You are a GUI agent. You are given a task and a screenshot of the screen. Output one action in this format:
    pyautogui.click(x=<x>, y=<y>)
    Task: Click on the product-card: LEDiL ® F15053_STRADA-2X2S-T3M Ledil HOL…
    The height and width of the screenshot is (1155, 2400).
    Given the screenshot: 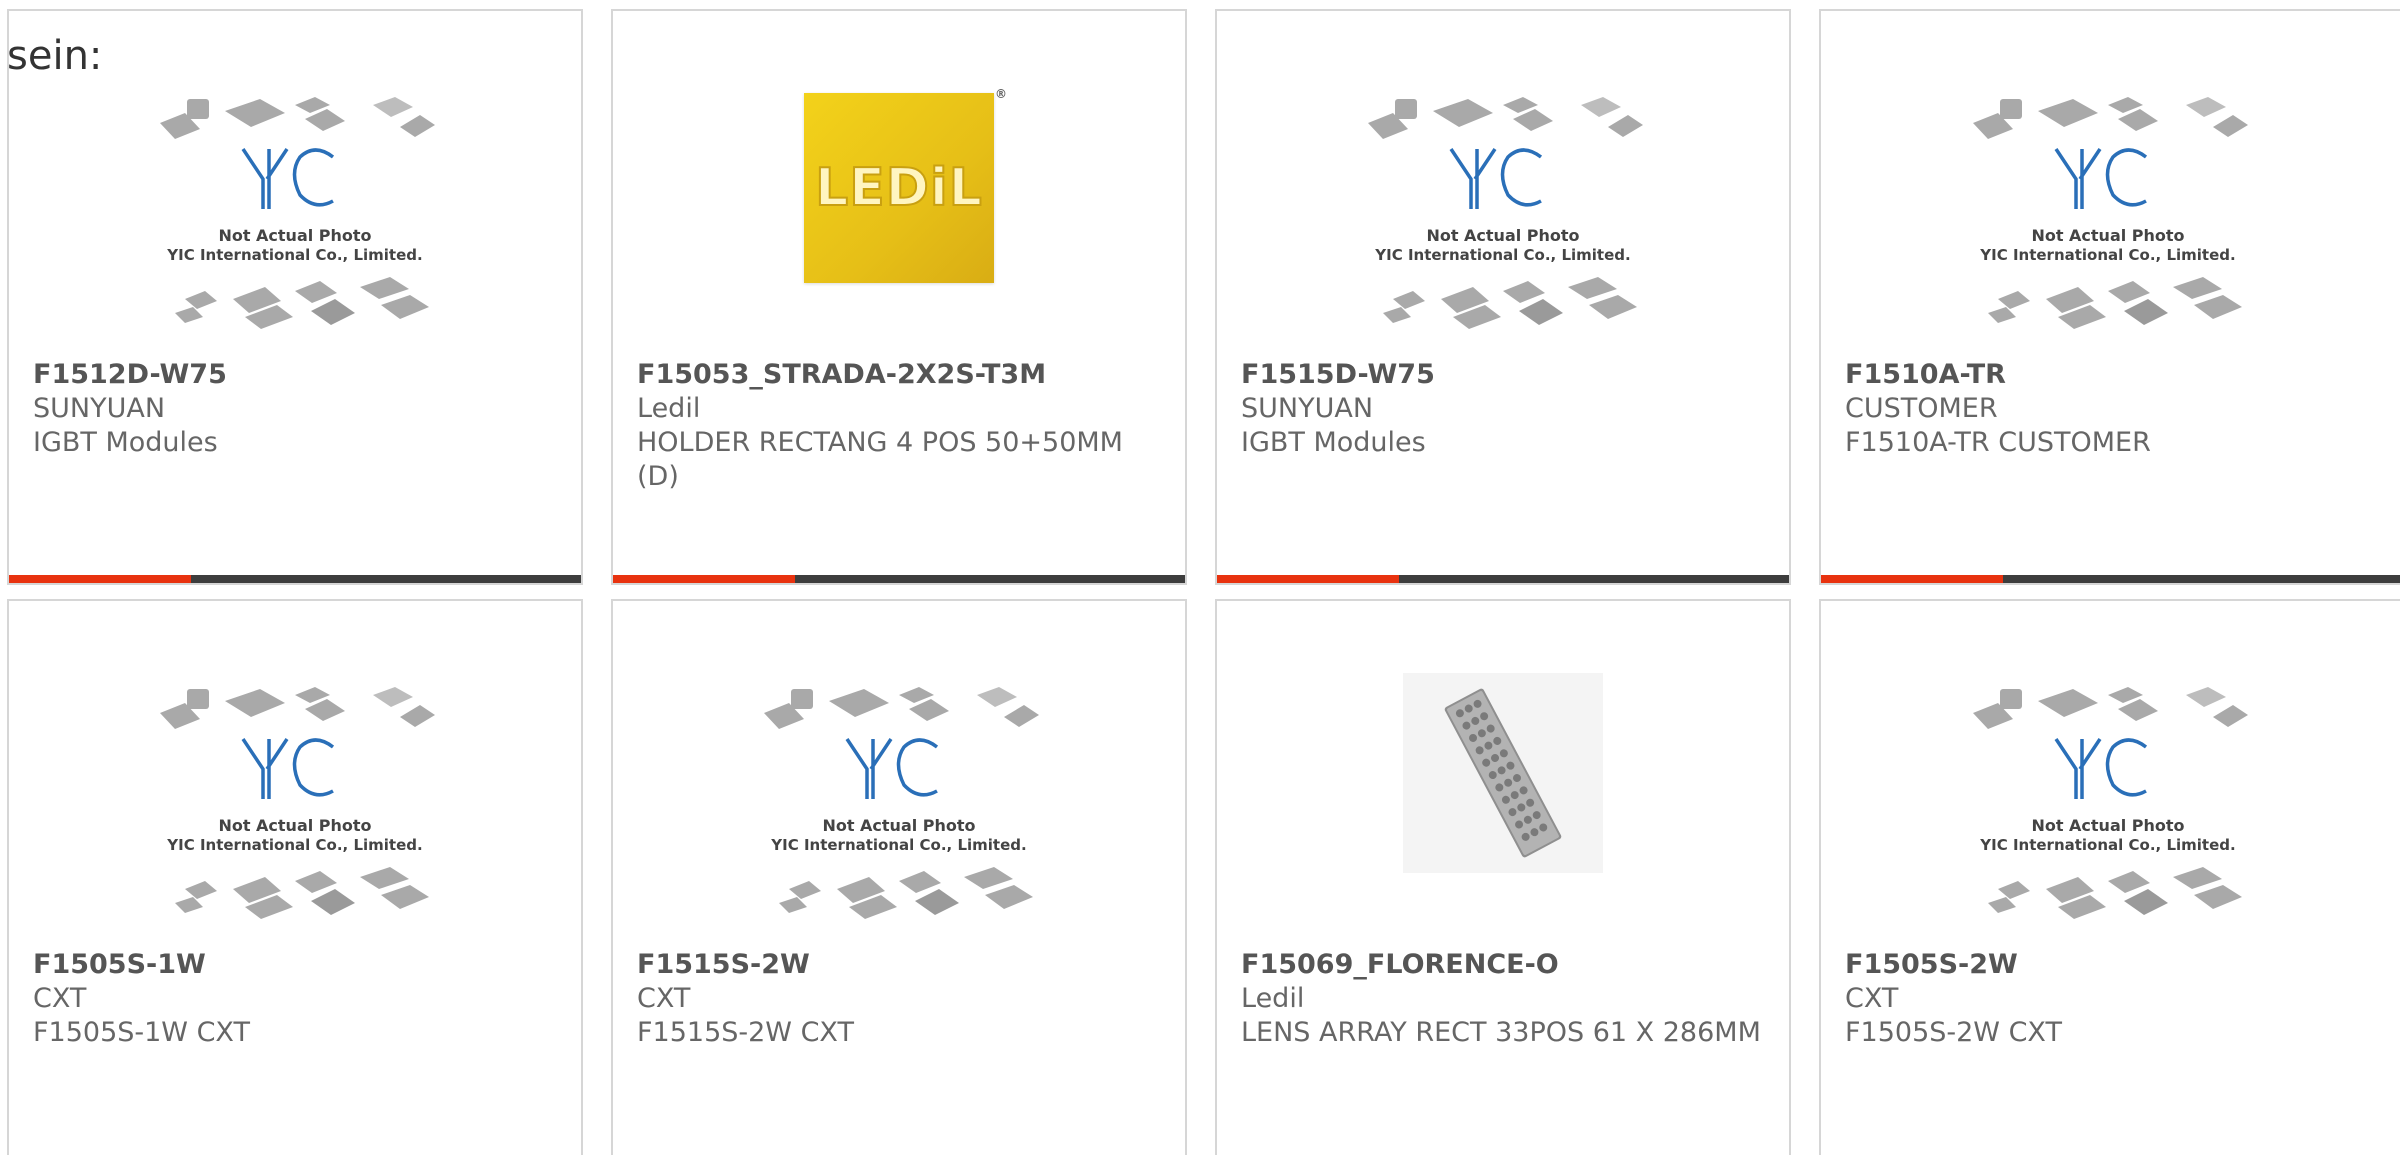 What is the action you would take?
    pyautogui.click(x=899, y=297)
    